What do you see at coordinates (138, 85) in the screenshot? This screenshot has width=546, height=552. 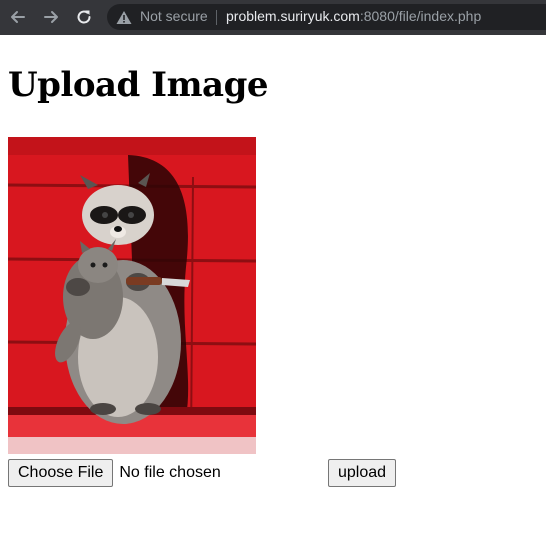 I see `page-title: Upload Image` at bounding box center [138, 85].